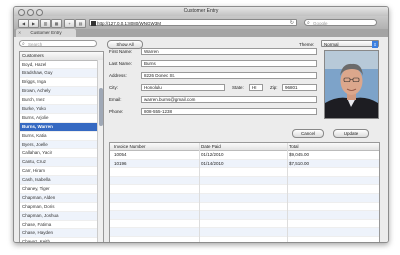 The image size is (400, 255). I want to click on address-label: Address:, so click(118, 75).